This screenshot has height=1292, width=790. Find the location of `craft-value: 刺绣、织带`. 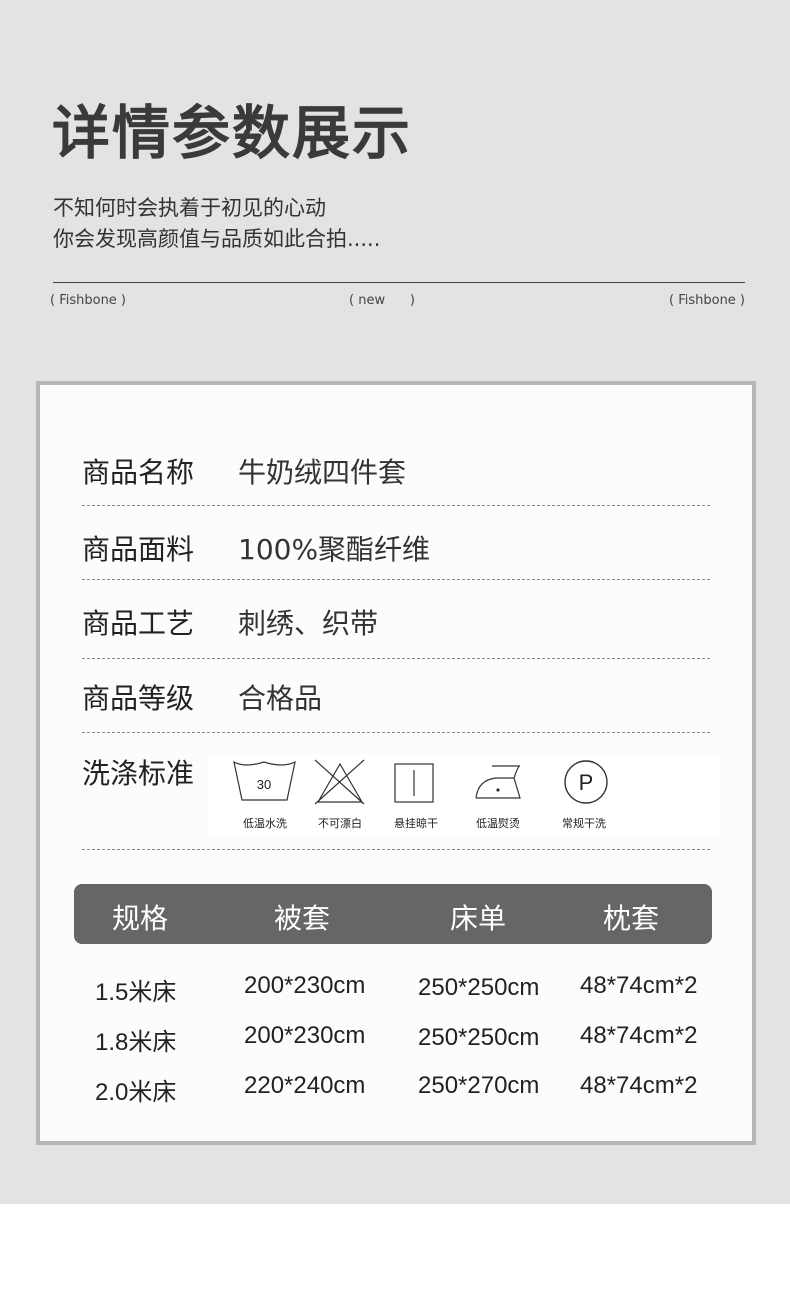

craft-value: 刺绣、织带 is located at coordinates (308, 623).